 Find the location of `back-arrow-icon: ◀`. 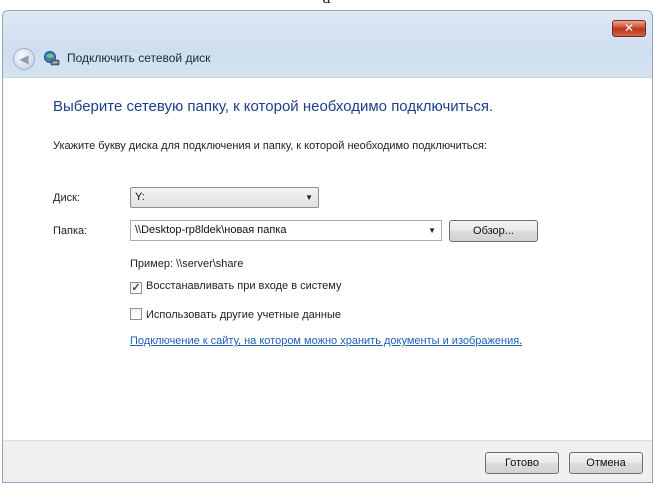

back-arrow-icon: ◀ is located at coordinates (24, 59).